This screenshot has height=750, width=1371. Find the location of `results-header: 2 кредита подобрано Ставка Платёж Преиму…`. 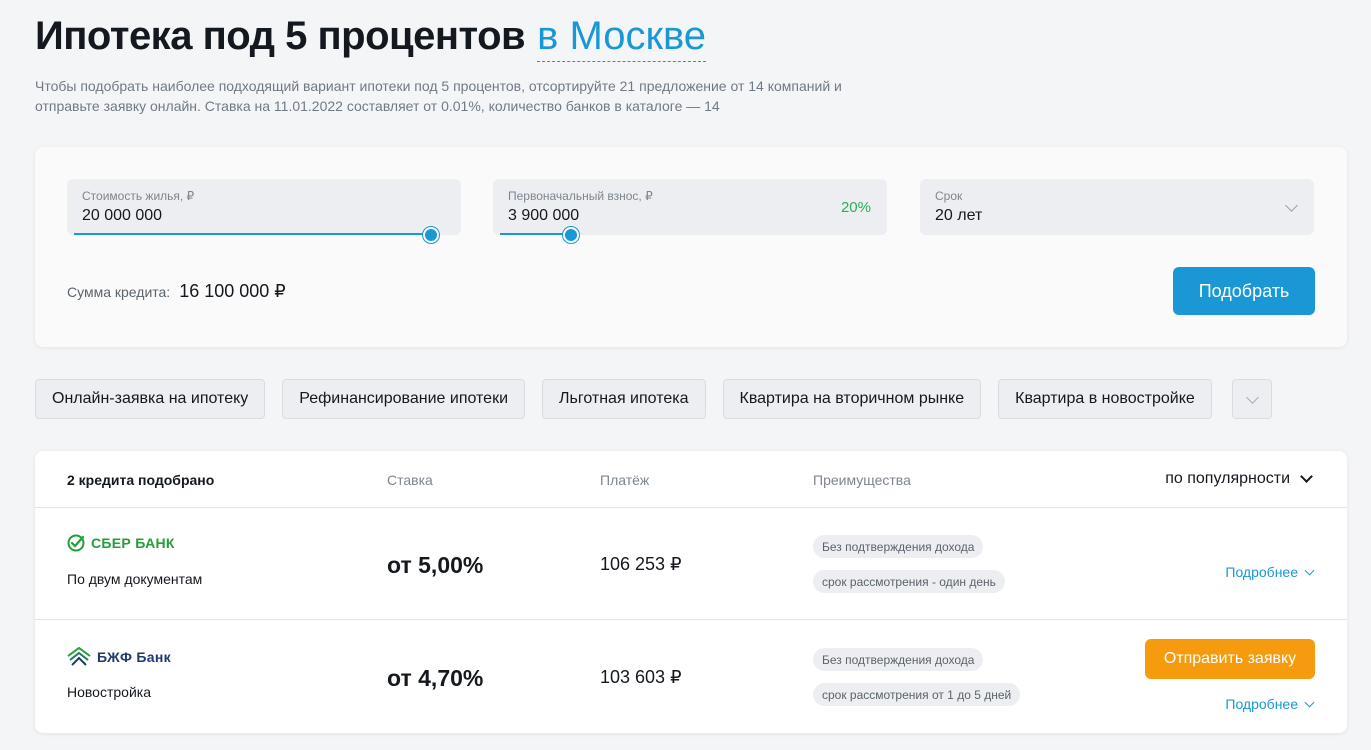

results-header: 2 кредита подобрано Ставка Платёж Преиму… is located at coordinates (691, 479).